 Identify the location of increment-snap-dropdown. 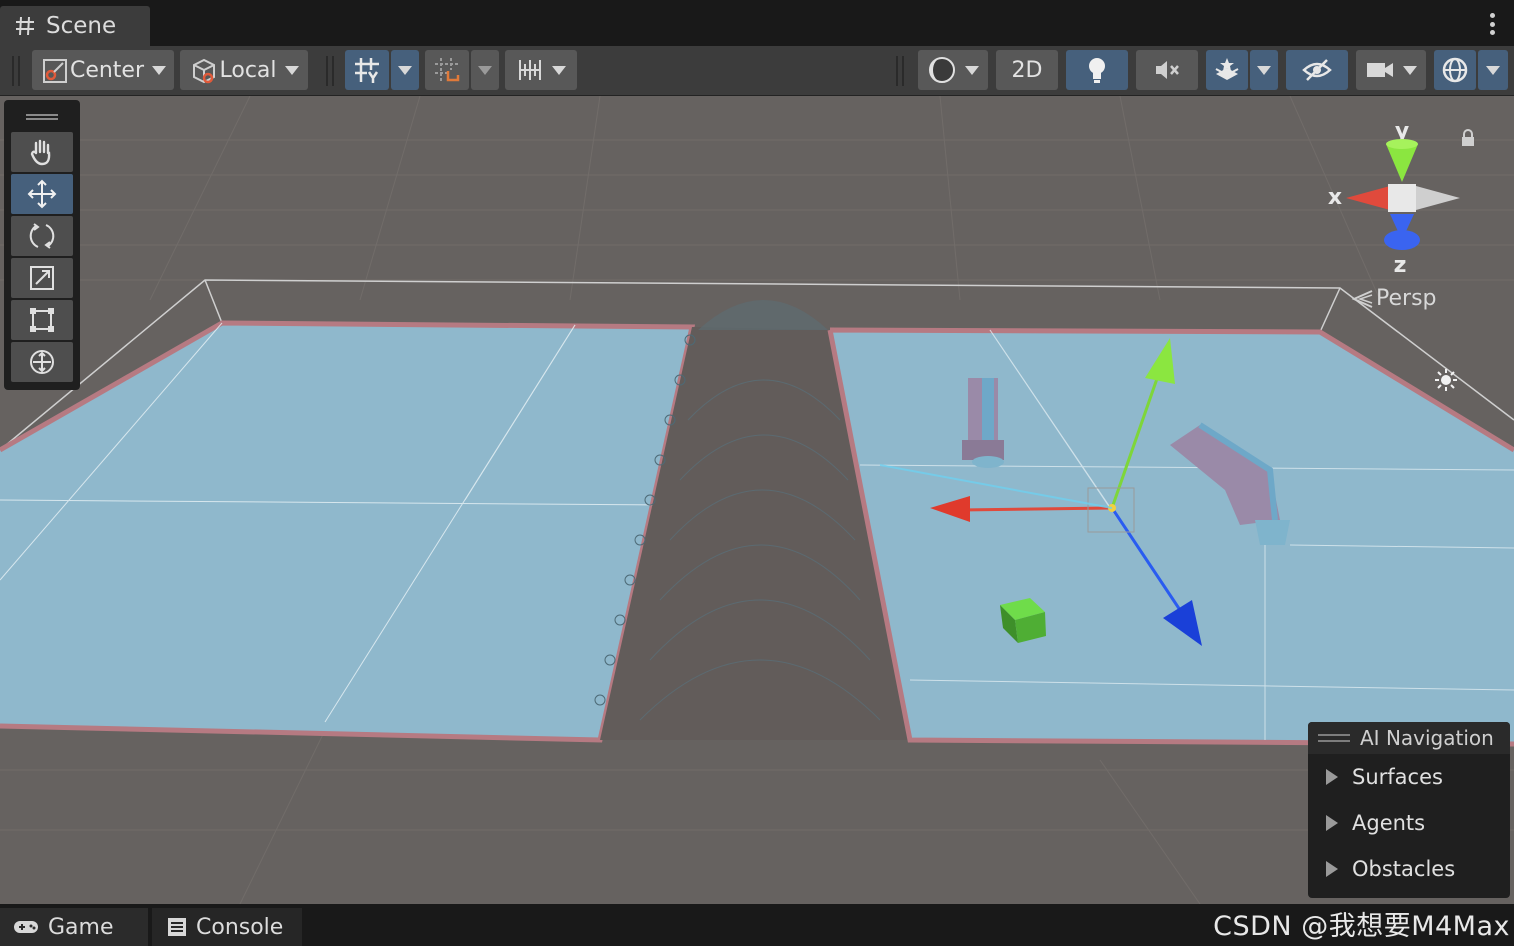
(485, 70).